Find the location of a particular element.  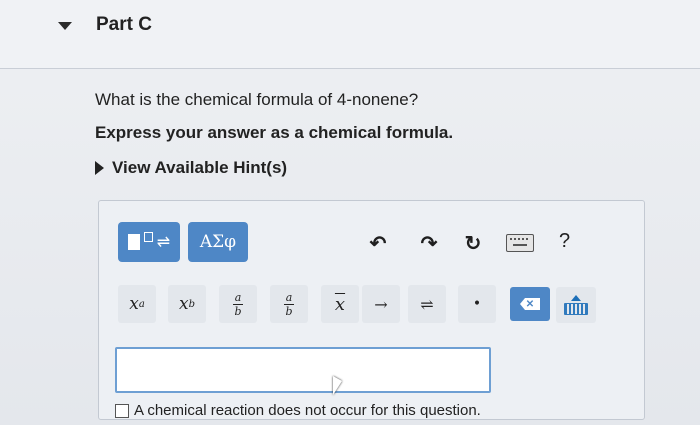

boxed-fraction-icon: a b is located at coordinates (289, 304).